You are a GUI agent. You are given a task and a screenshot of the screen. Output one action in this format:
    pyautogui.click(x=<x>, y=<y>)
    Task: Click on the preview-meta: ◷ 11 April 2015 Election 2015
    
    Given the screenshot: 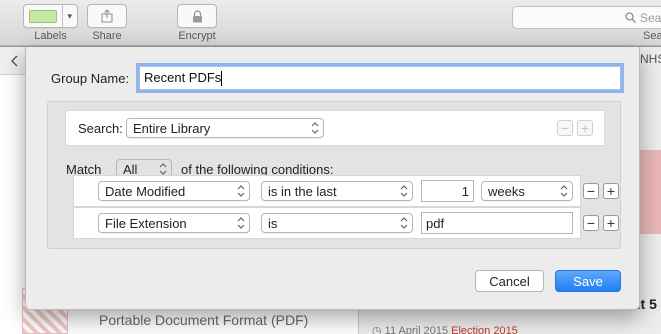 What is the action you would take?
    pyautogui.click(x=445, y=329)
    